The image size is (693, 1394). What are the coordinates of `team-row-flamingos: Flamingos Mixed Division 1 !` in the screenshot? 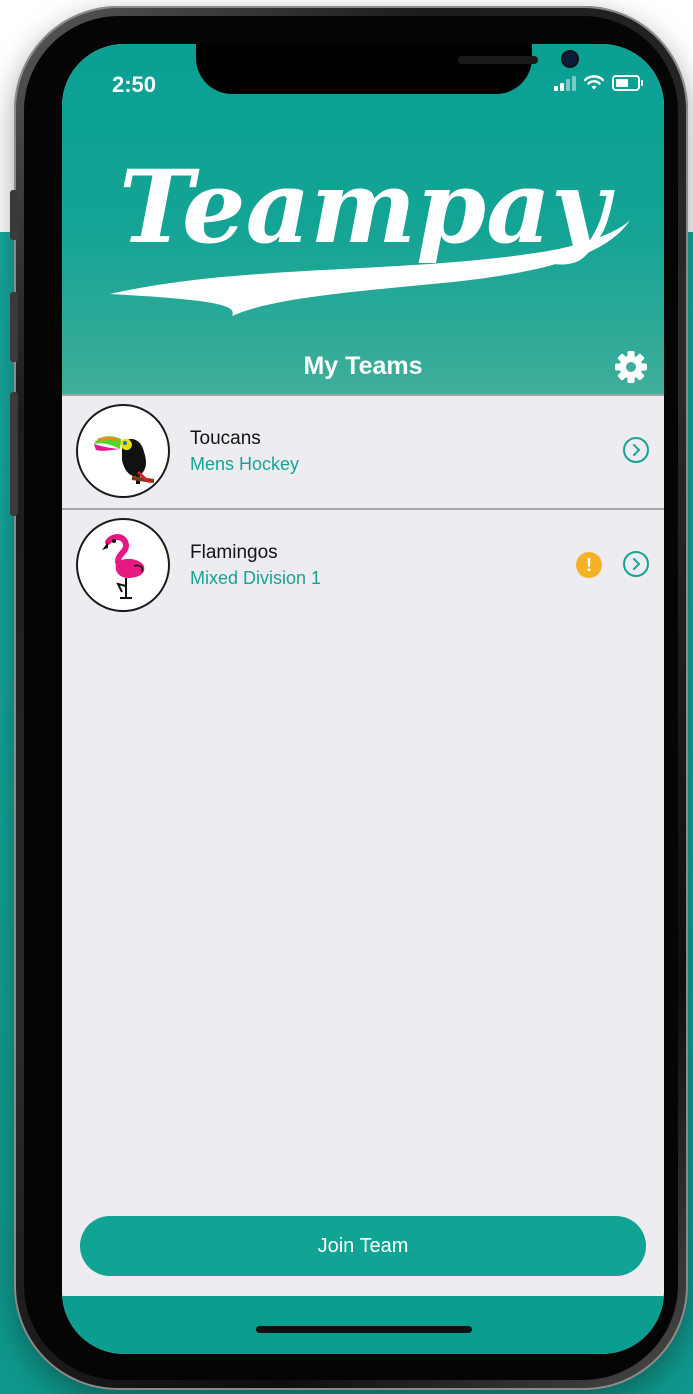 It's located at (363, 565).